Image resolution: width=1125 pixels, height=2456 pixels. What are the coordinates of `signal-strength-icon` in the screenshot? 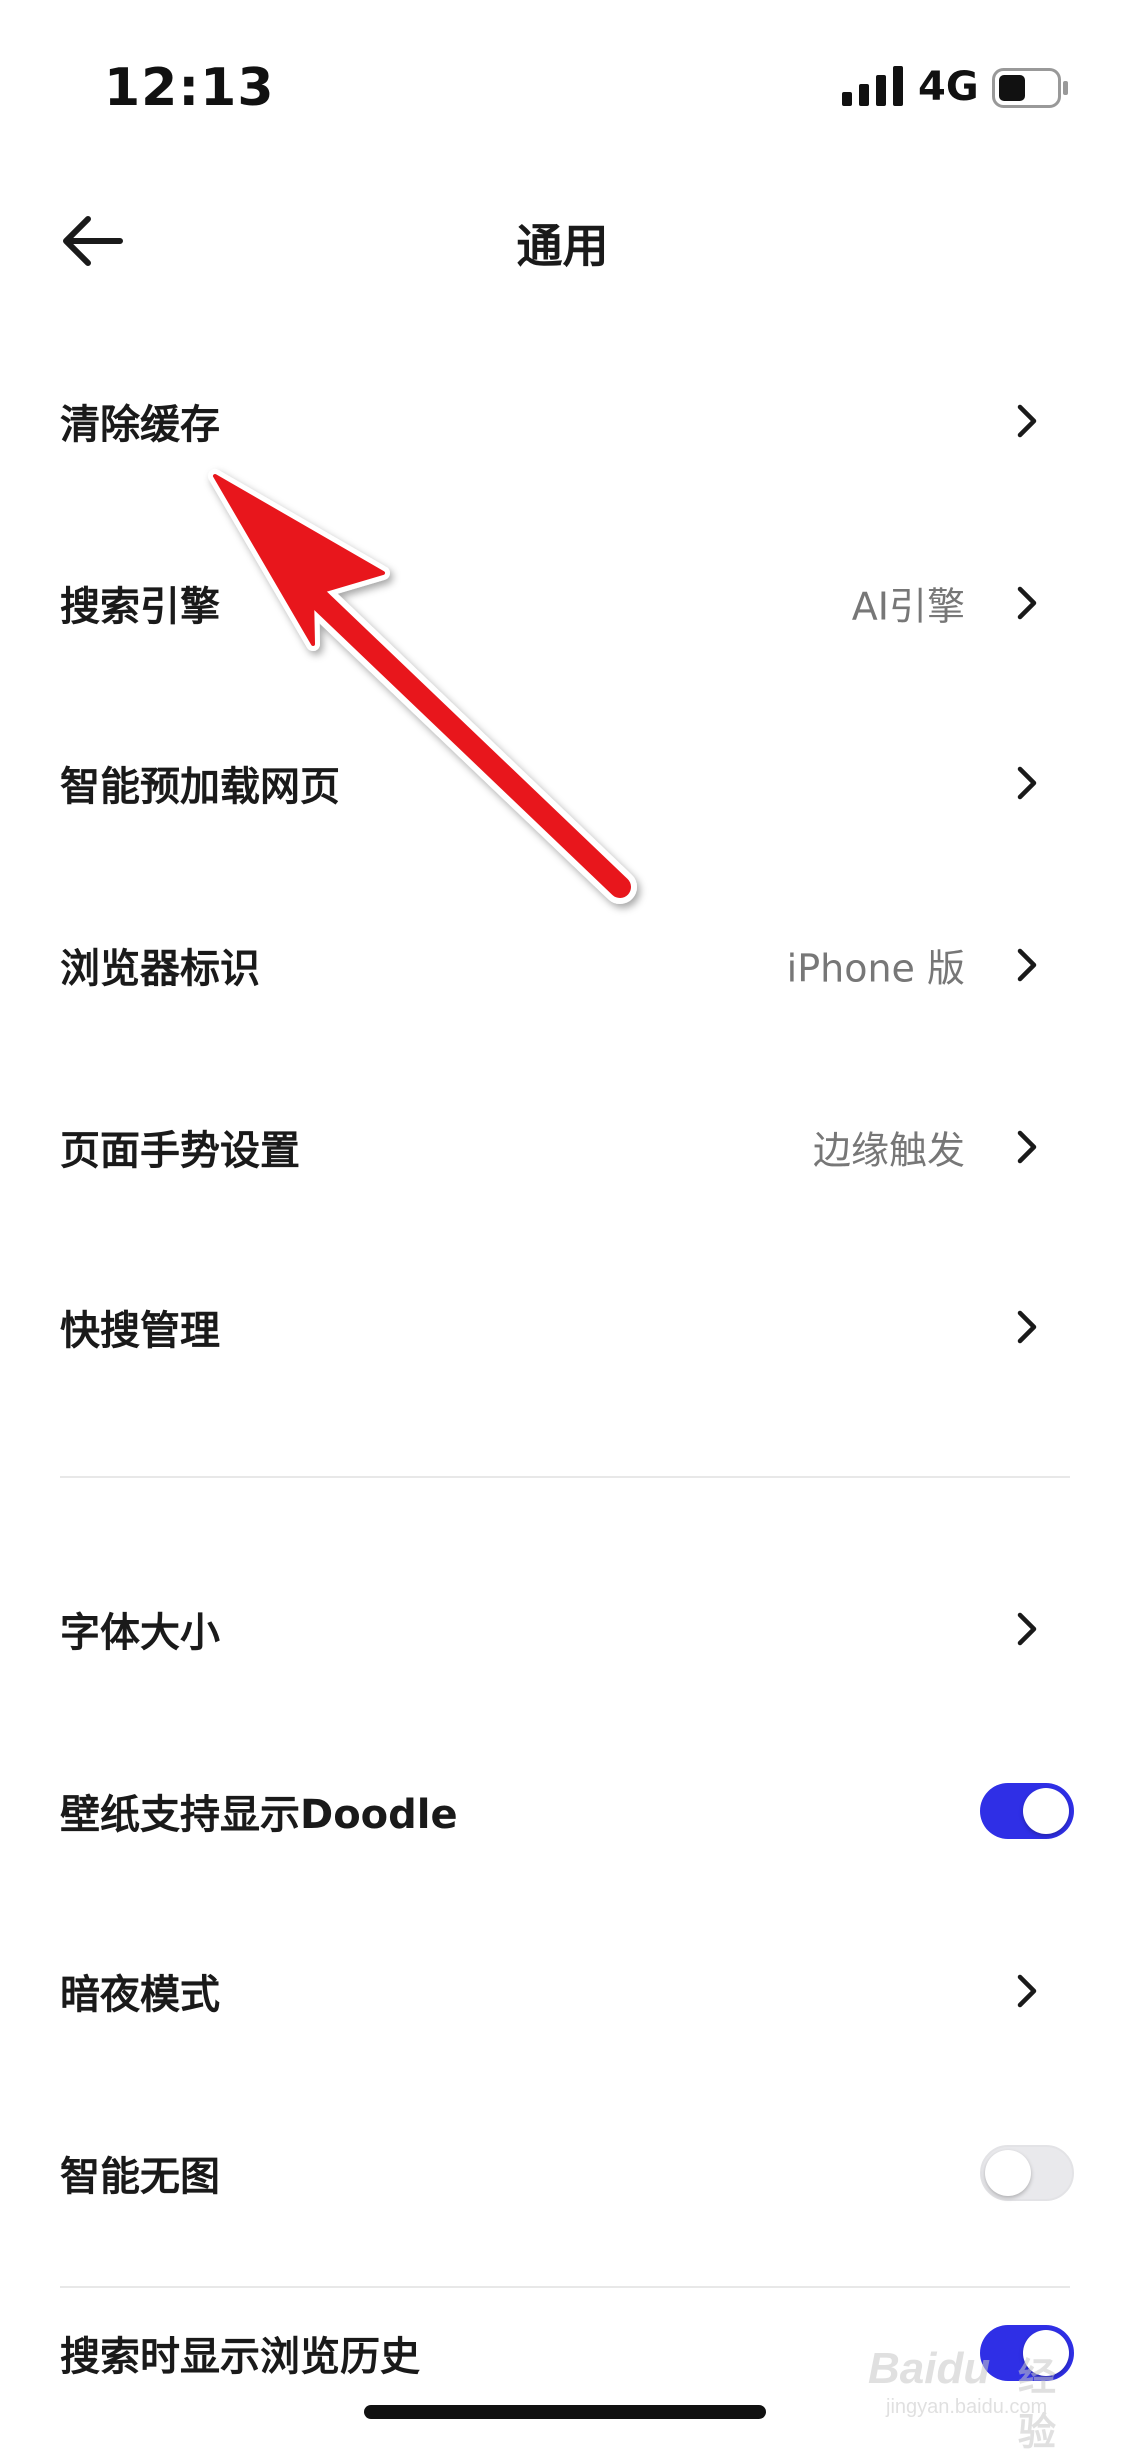 It's located at (872, 86).